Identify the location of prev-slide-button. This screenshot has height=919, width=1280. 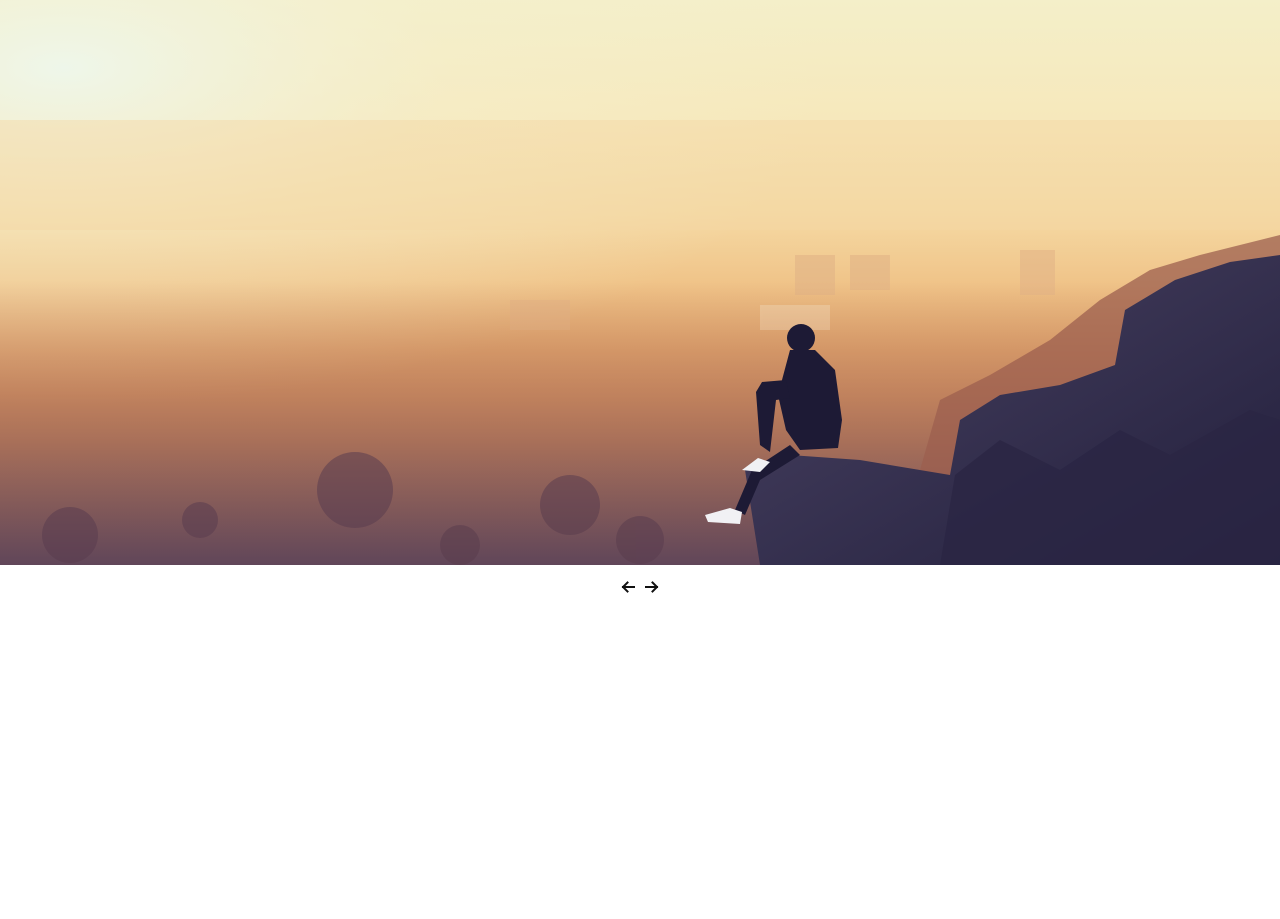
(628, 587).